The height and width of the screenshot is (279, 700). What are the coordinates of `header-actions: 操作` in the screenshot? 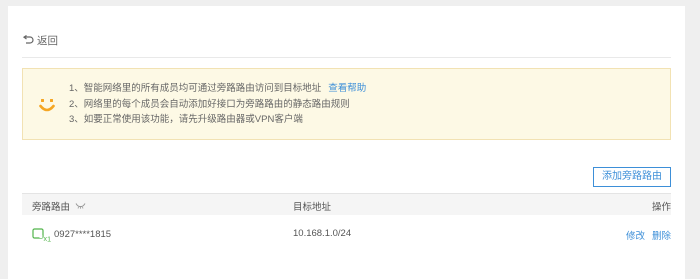 It's located at (661, 207).